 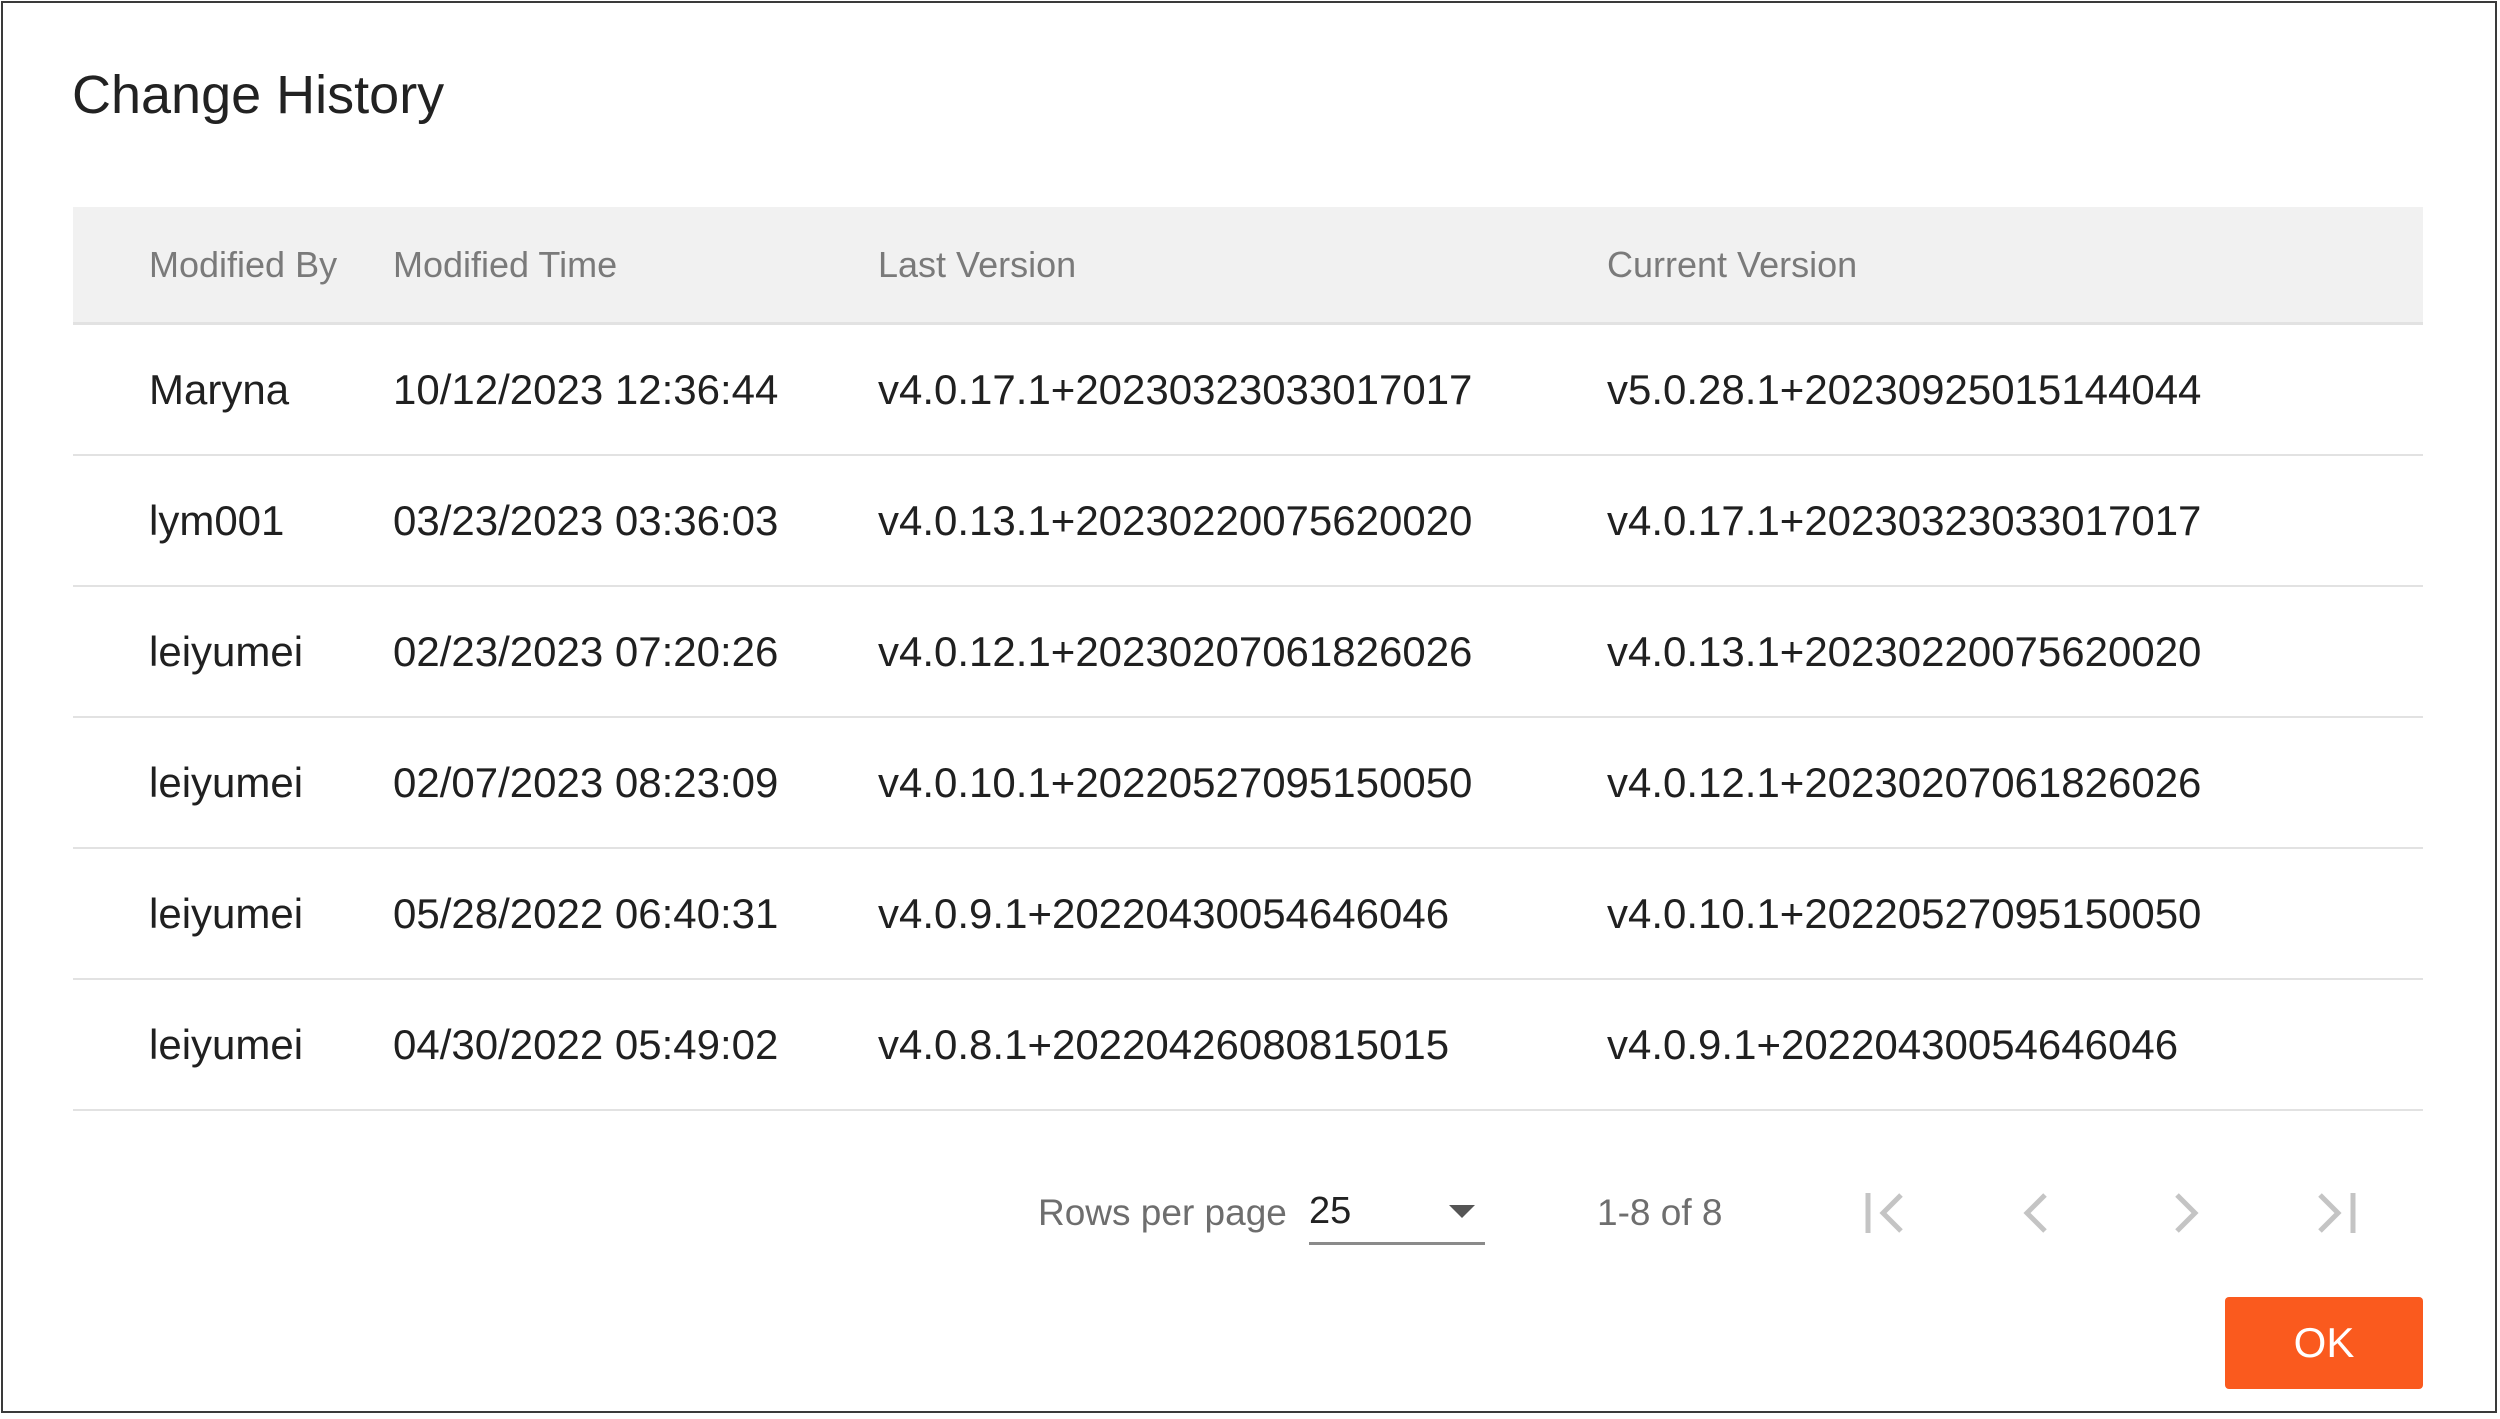 I want to click on column-header-modified-time: Modified Time, so click(x=505, y=264).